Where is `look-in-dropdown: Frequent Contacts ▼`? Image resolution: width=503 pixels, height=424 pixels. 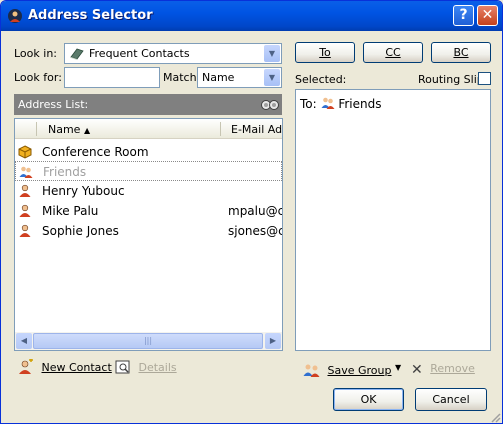 look-in-dropdown: Frequent Contacts ▼ is located at coordinates (173, 53).